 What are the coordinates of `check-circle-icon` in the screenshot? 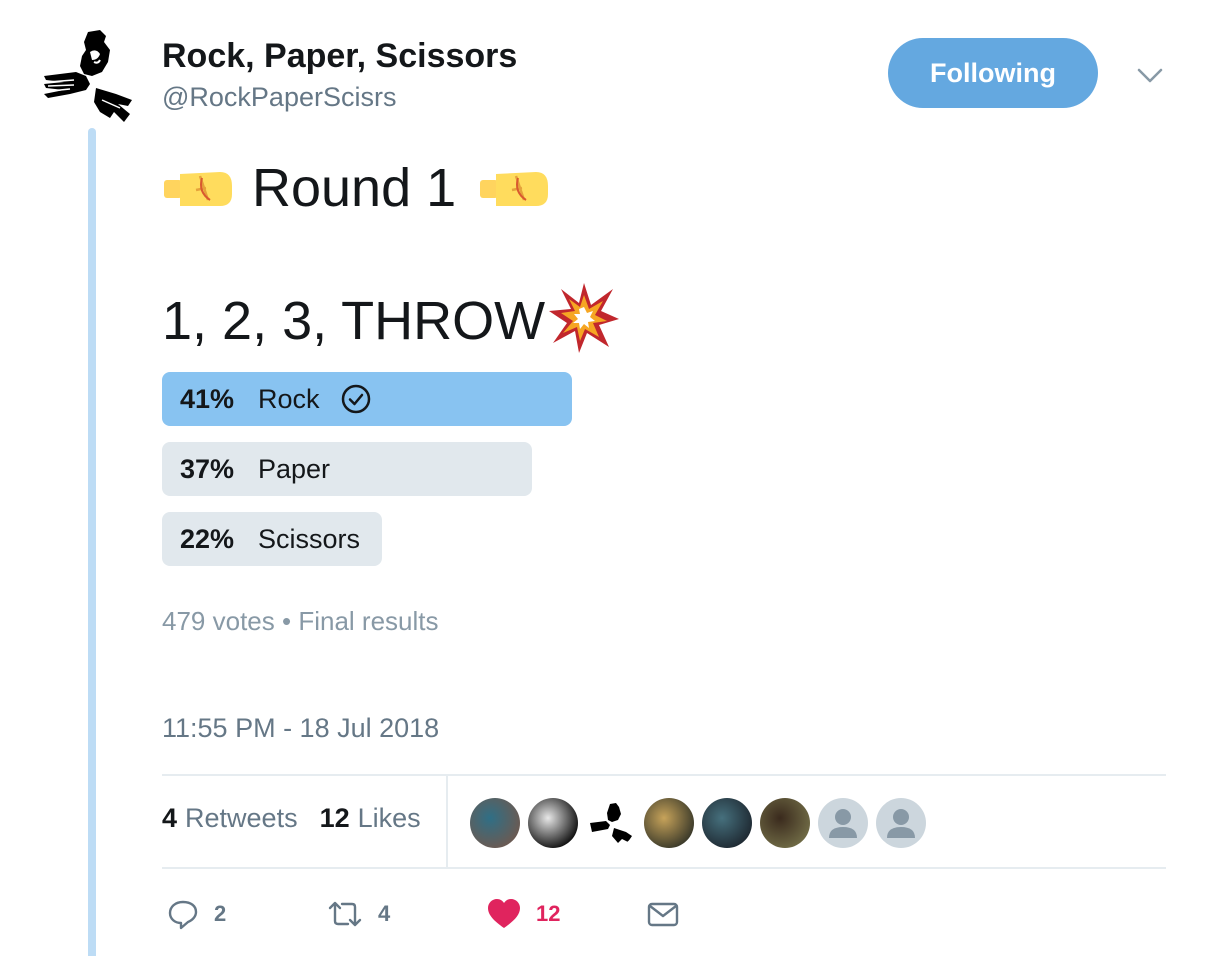 It's located at (355, 399).